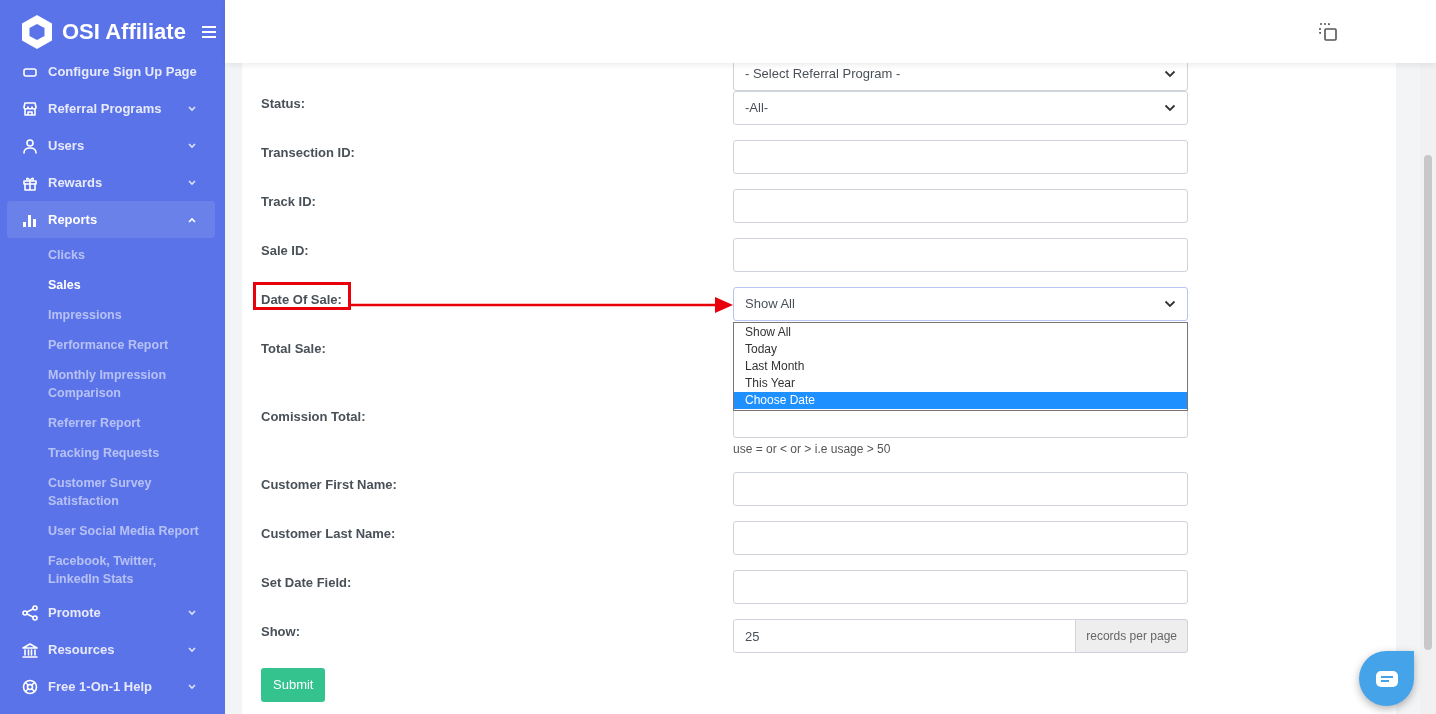  What do you see at coordinates (308, 152) in the screenshot?
I see `field-label: Transection ID:` at bounding box center [308, 152].